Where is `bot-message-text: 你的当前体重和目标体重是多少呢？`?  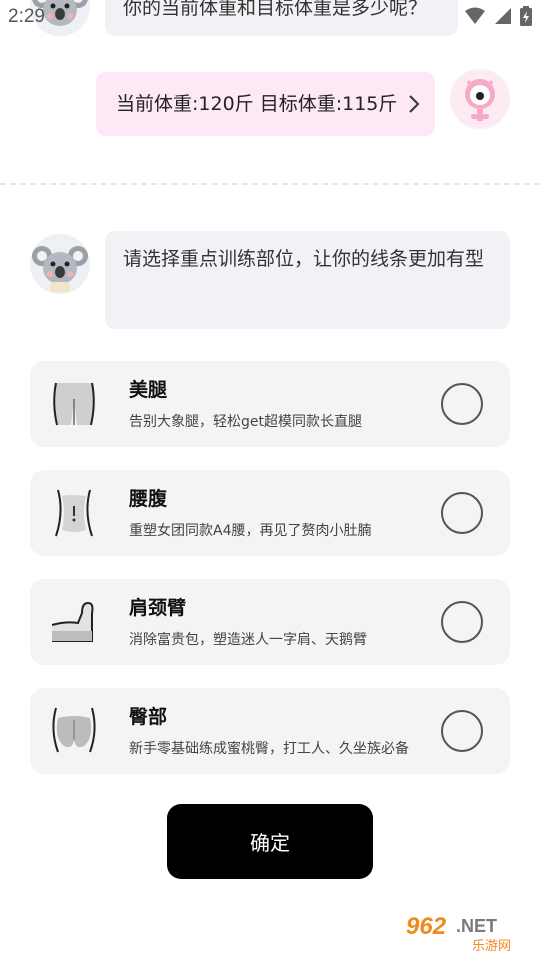
bot-message-text: 你的当前体重和目标体重是多少呢？ is located at coordinates (275, 9).